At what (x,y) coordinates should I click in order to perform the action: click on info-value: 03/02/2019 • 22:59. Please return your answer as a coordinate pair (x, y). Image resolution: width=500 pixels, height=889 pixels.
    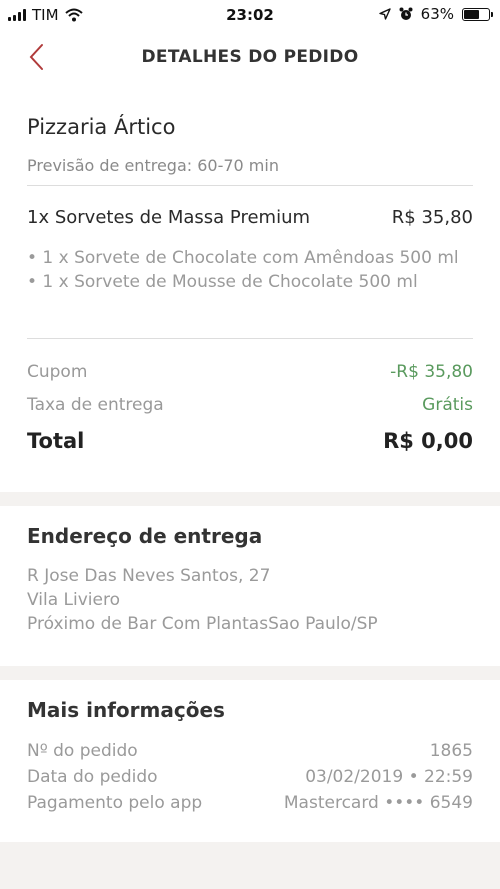
    Looking at the image, I should click on (389, 777).